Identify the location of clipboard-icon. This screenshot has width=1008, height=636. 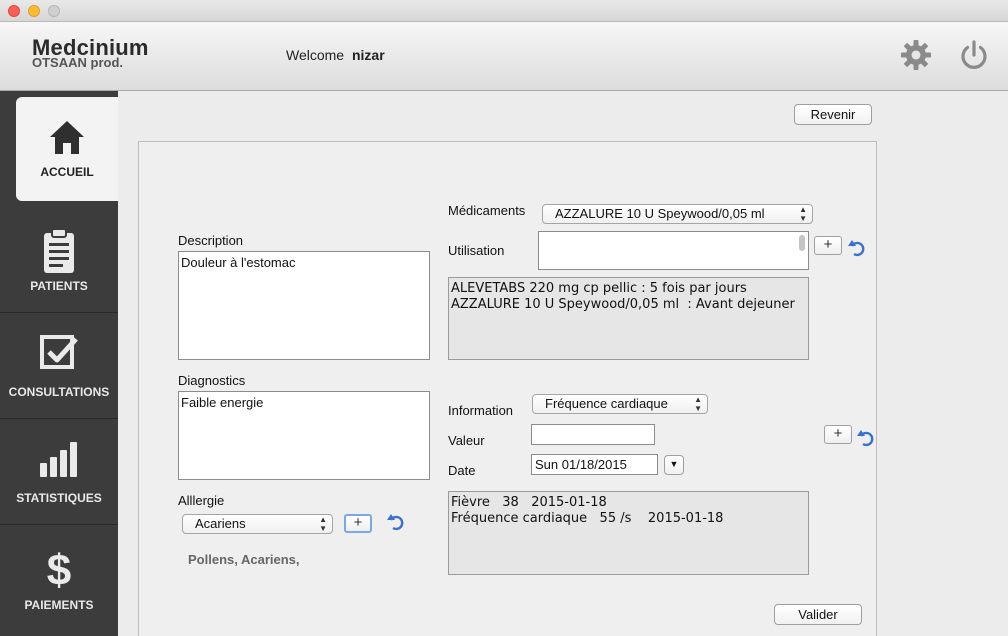
(59, 250).